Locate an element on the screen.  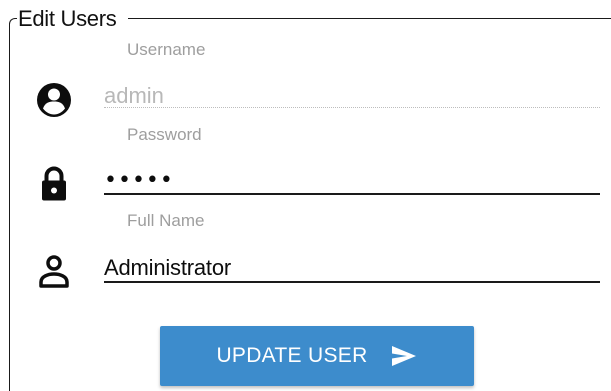
lock-icon is located at coordinates (54, 183).